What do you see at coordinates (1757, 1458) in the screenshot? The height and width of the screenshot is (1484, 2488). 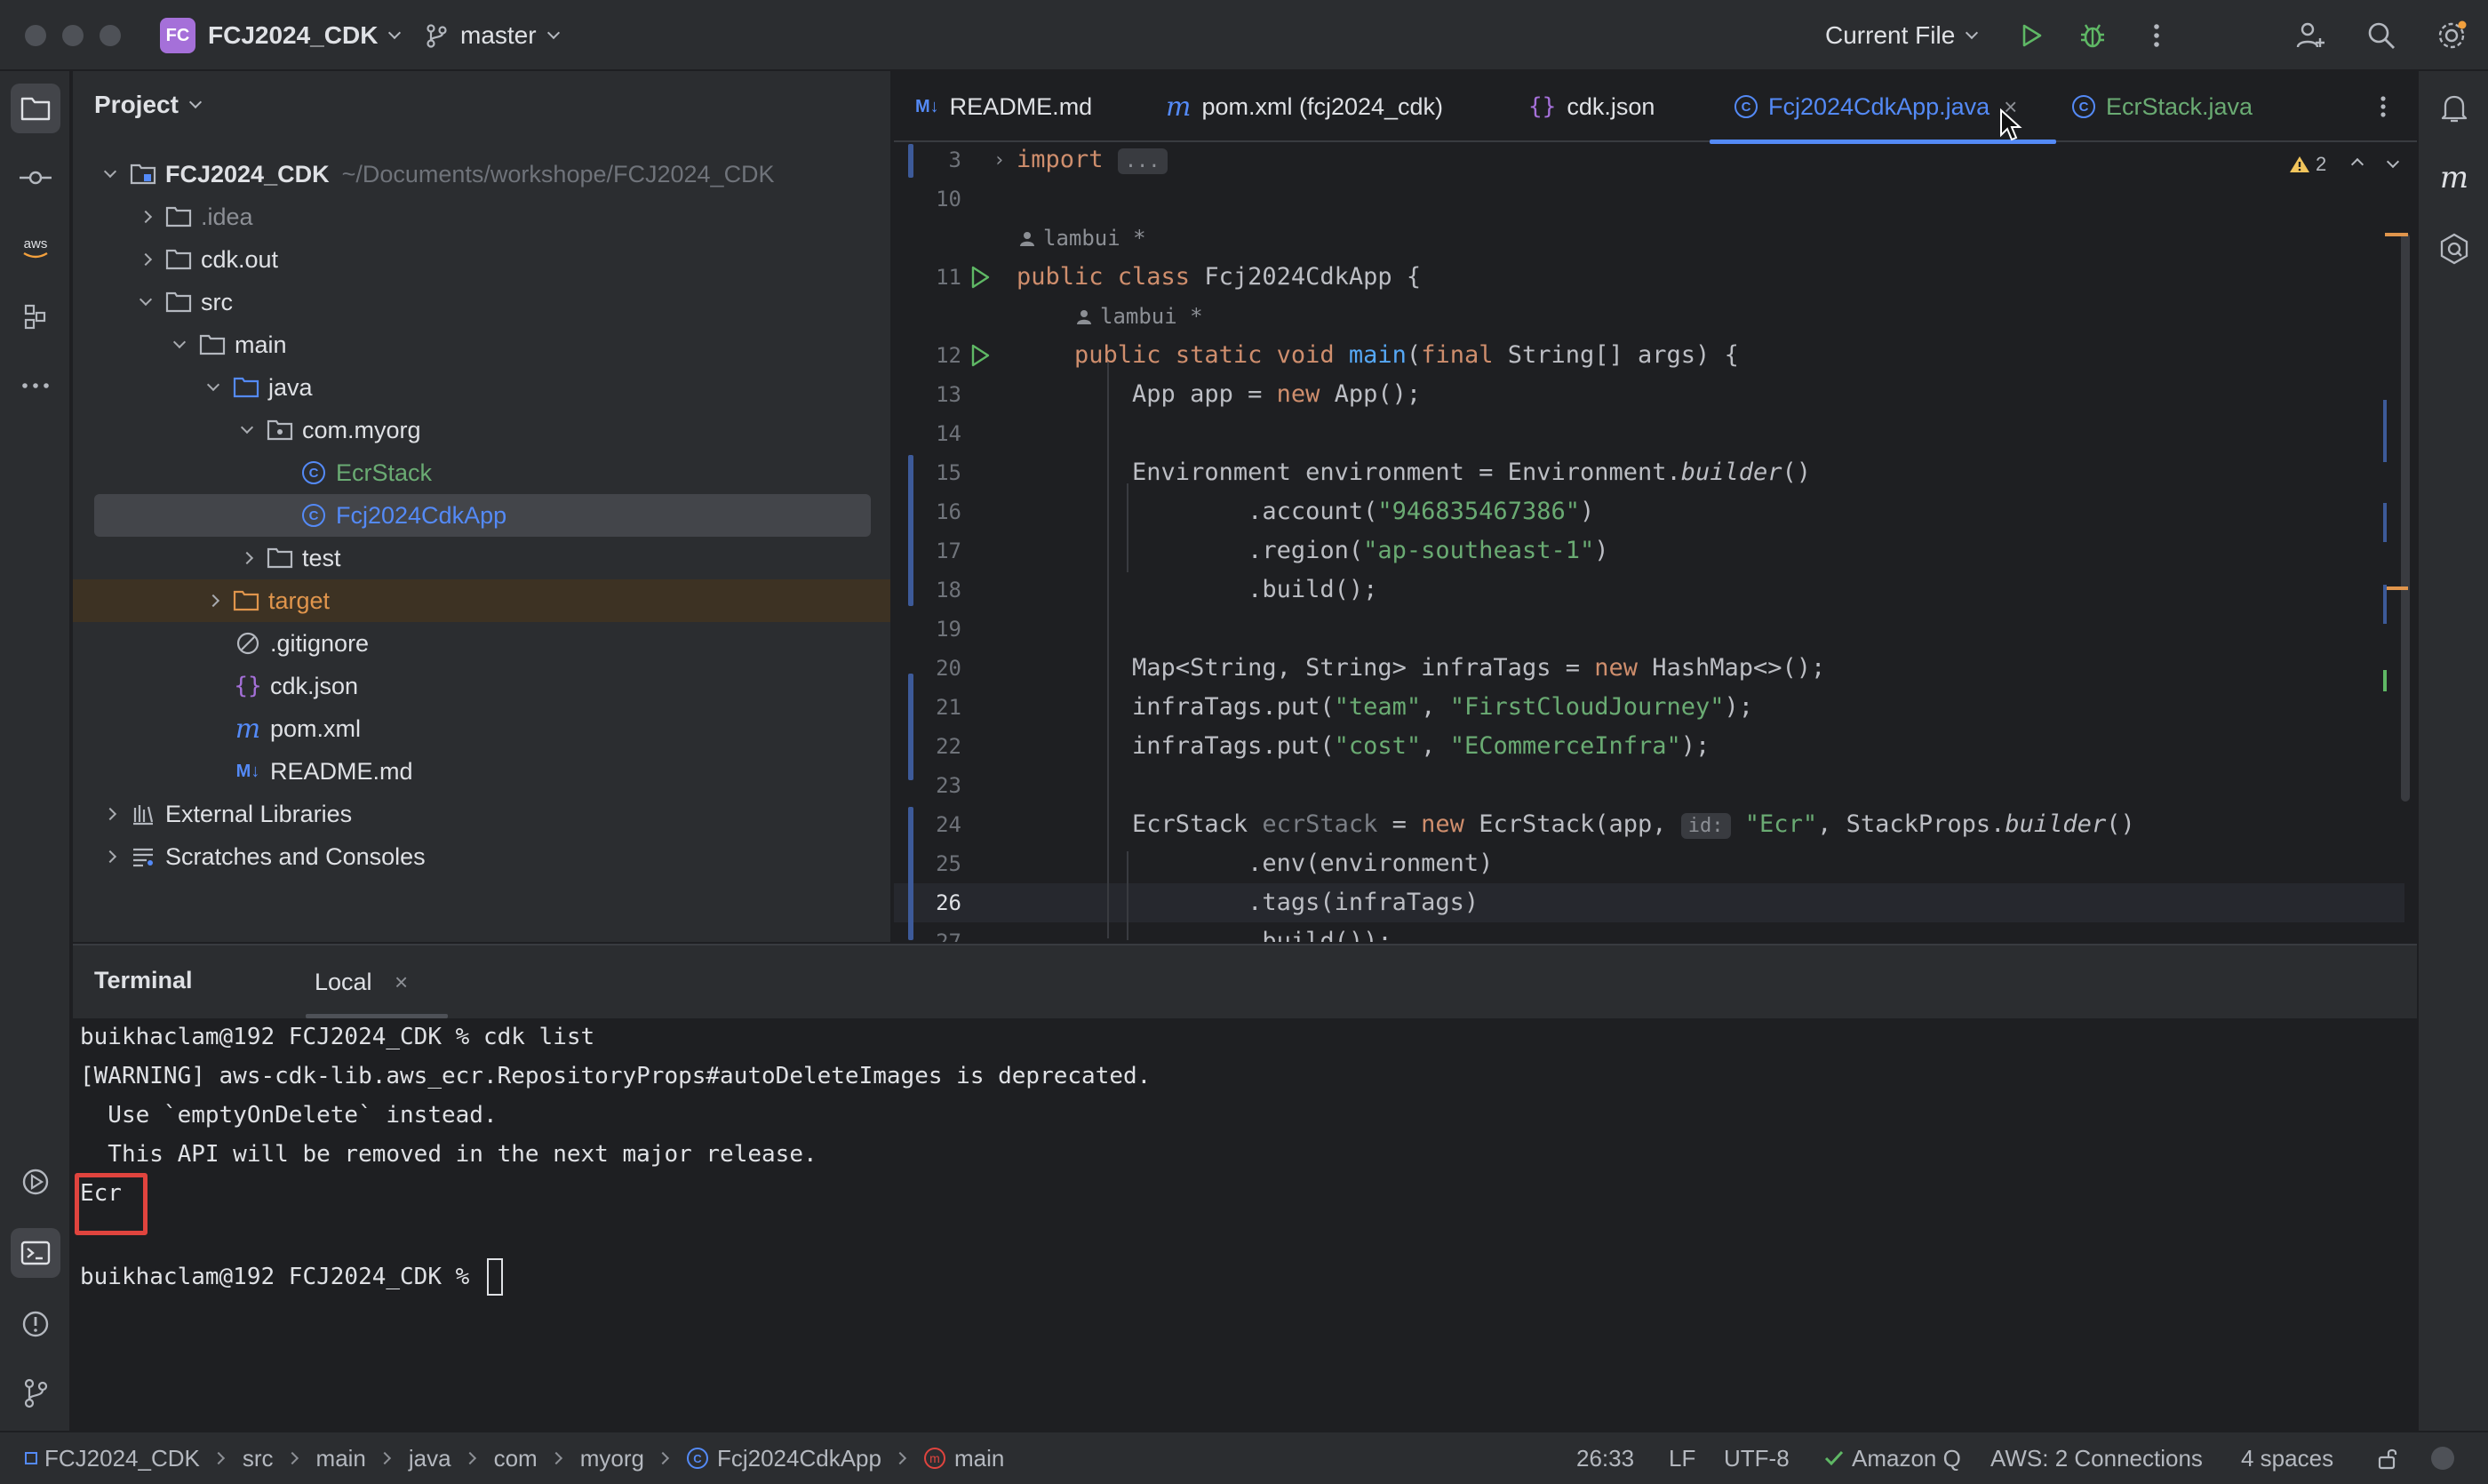 I see `file-encoding: UTF-8` at bounding box center [1757, 1458].